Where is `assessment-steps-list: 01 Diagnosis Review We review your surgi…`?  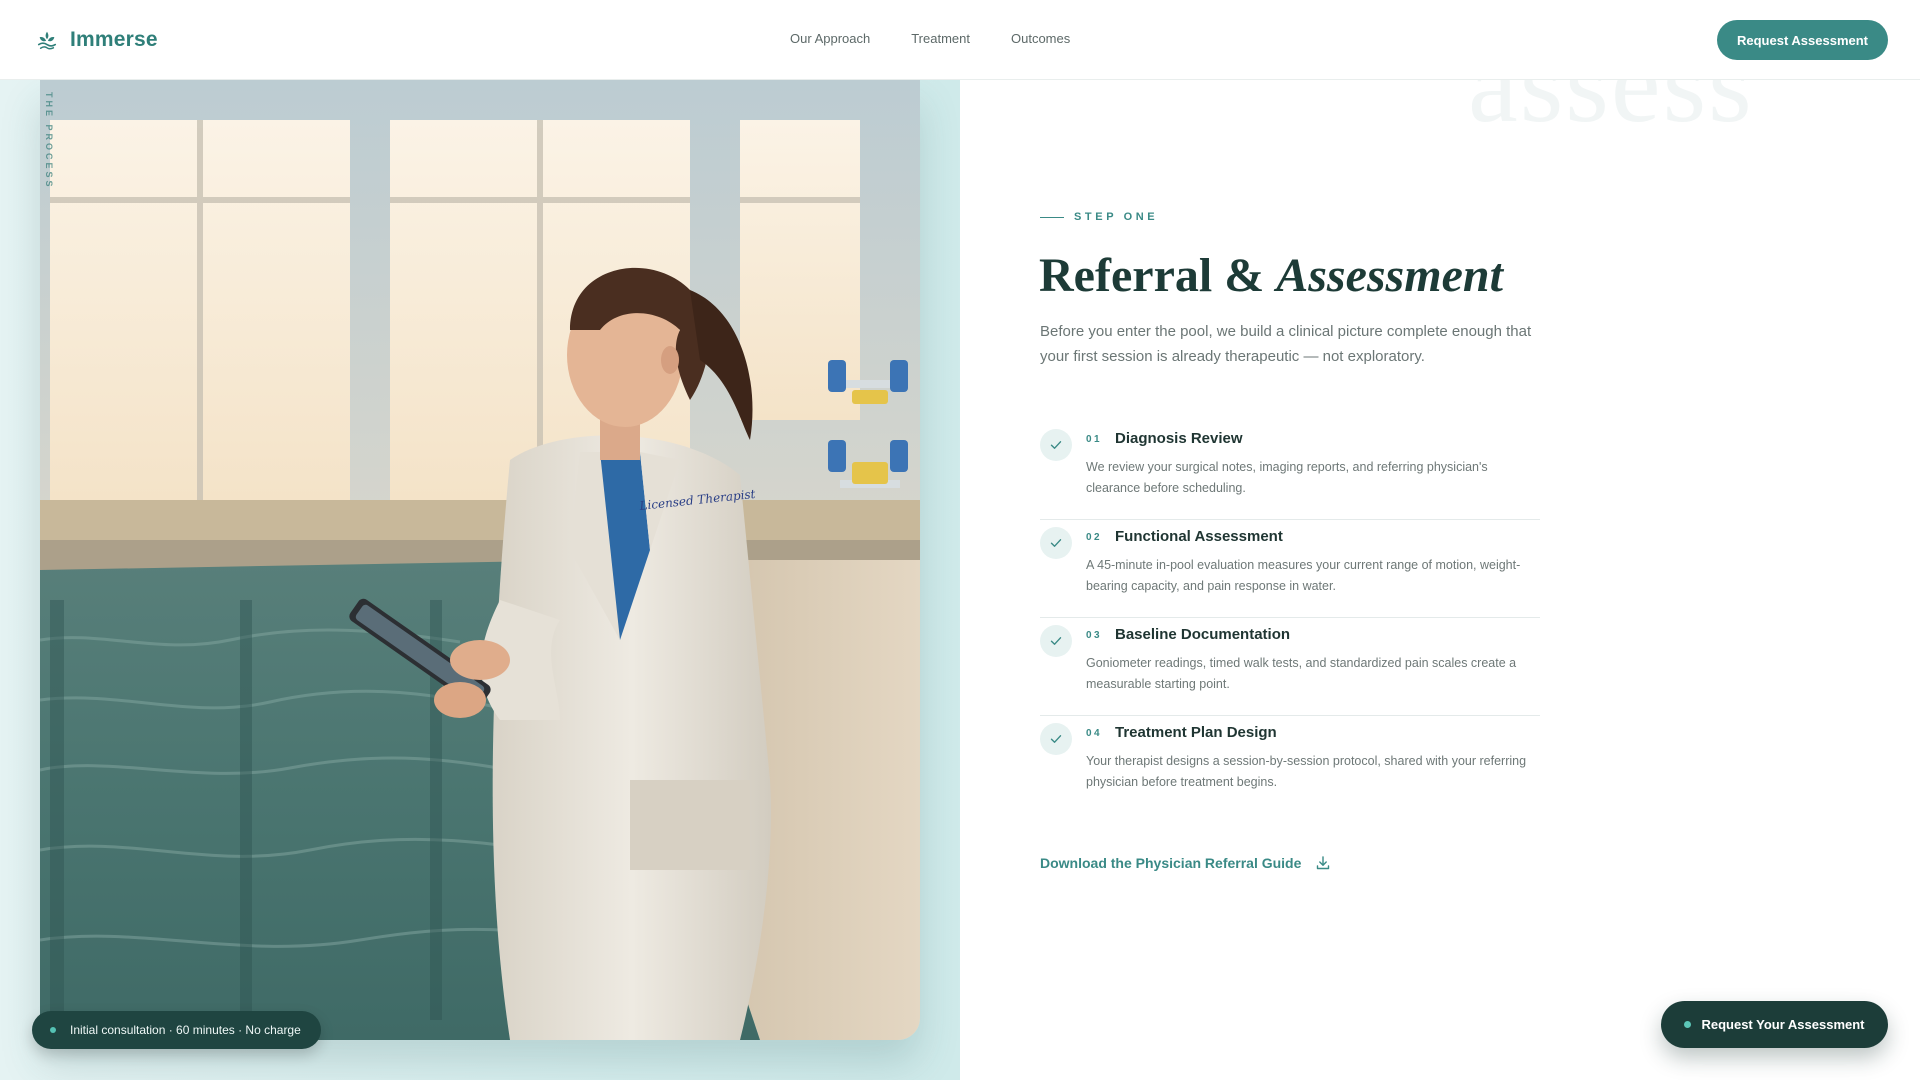 assessment-steps-list: 01 Diagnosis Review We review your surgi… is located at coordinates (1290, 618).